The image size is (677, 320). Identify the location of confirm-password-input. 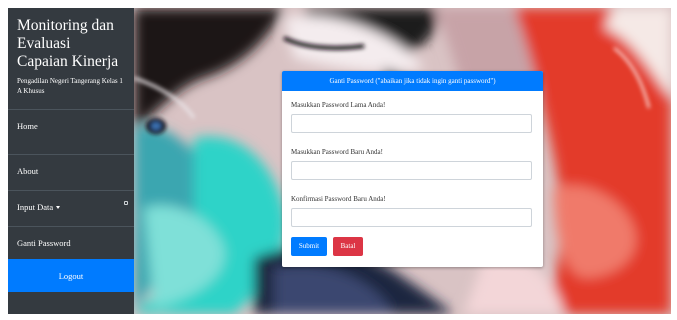
(411, 217).